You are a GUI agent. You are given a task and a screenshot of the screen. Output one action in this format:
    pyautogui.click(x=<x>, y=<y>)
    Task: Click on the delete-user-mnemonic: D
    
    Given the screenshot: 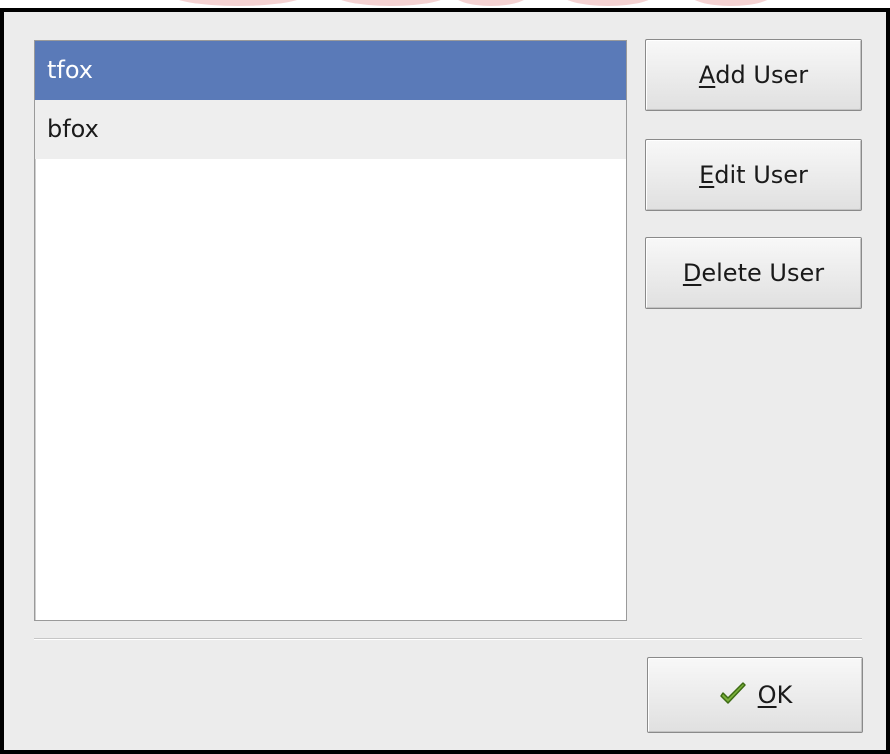 What is the action you would take?
    pyautogui.click(x=692, y=273)
    